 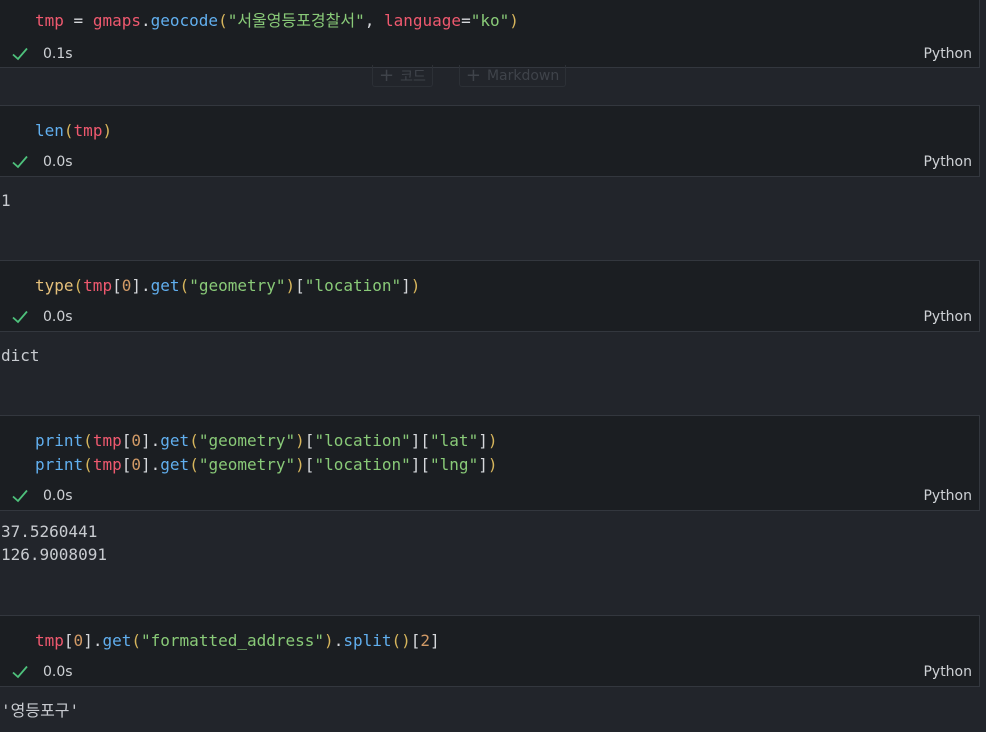 What do you see at coordinates (49, 130) in the screenshot?
I see `token: len` at bounding box center [49, 130].